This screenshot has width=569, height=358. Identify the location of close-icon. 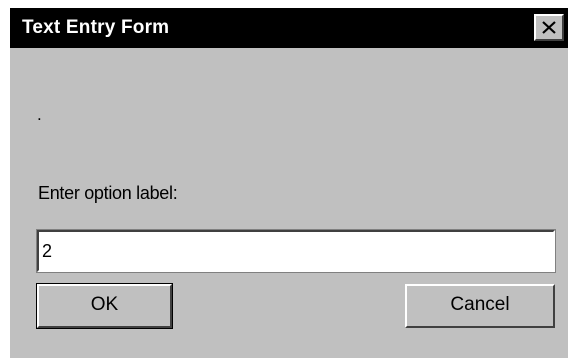
(549, 27).